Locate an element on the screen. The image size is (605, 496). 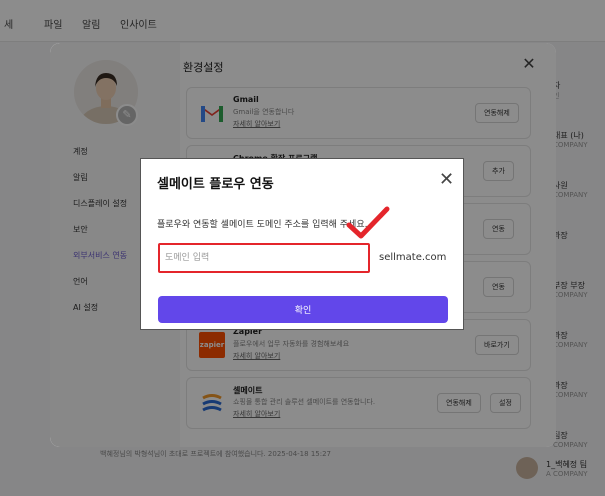
domain-suffix: sellmate.com is located at coordinates (413, 257).